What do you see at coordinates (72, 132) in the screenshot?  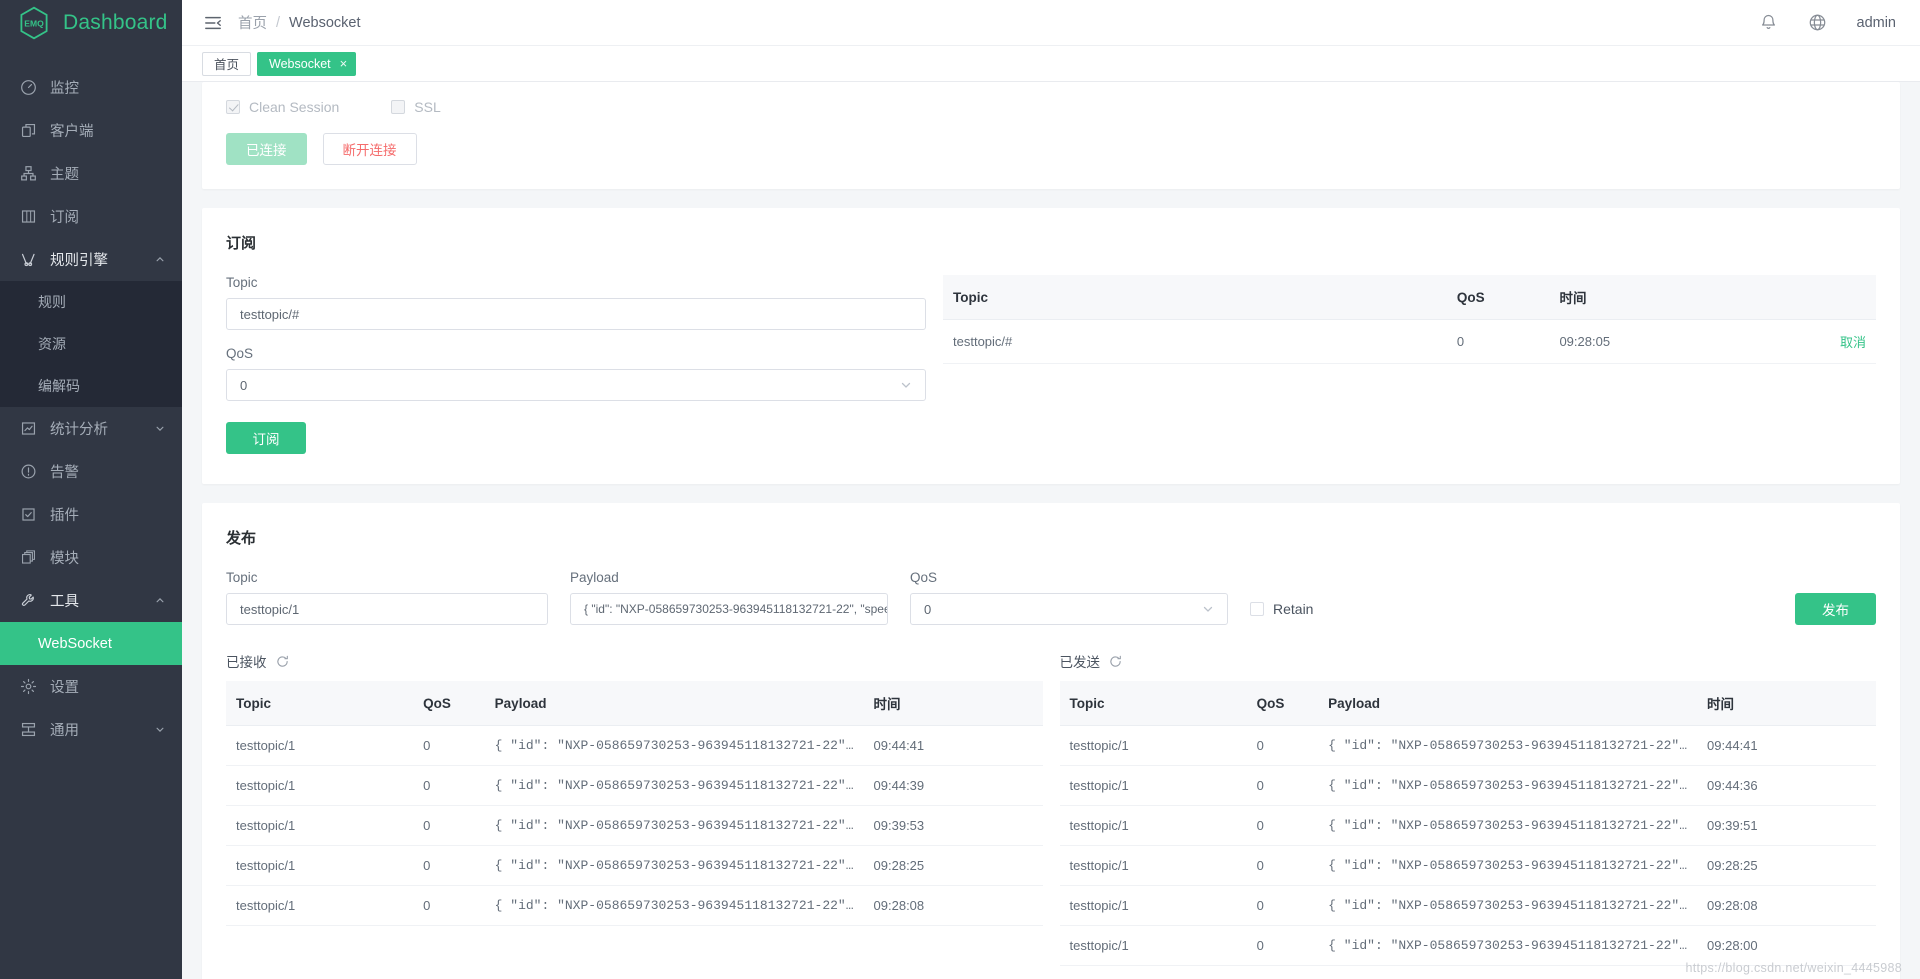 I see `sidebar-item-label: 客户端` at bounding box center [72, 132].